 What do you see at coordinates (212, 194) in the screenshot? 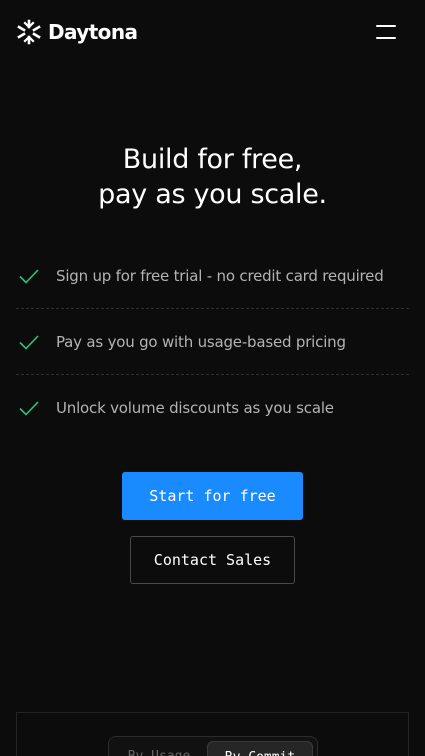
I see `hero-title-line-2: pay as you scale.` at bounding box center [212, 194].